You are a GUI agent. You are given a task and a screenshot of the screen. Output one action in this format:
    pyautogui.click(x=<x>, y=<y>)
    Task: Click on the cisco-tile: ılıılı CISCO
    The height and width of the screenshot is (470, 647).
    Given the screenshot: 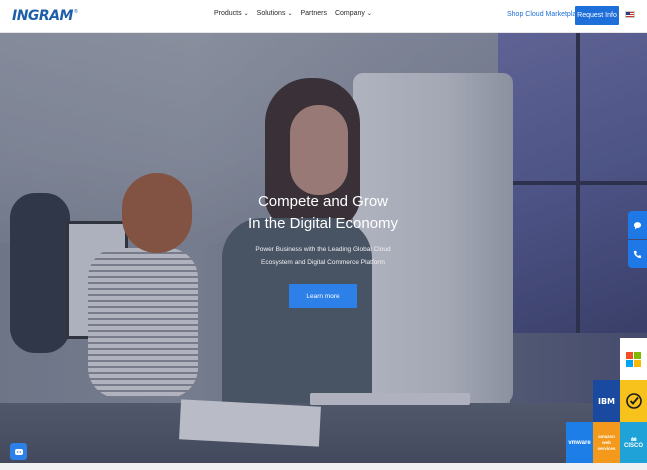 What is the action you would take?
    pyautogui.click(x=633, y=443)
    